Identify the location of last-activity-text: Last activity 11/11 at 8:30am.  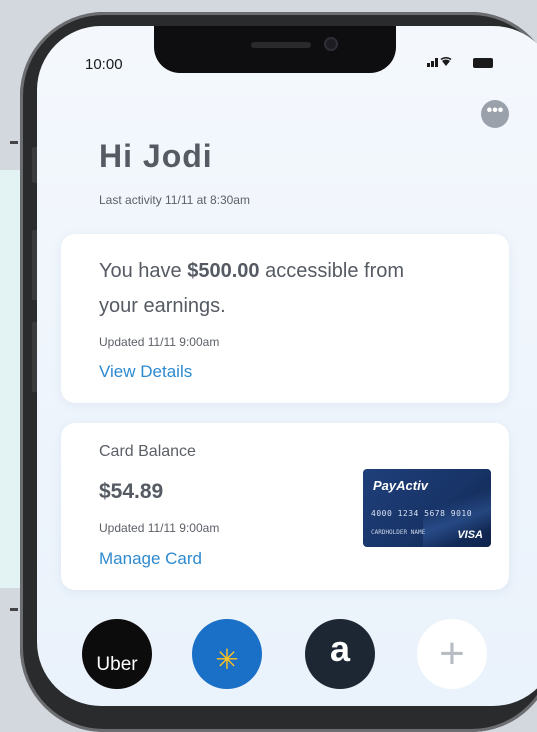
(174, 200).